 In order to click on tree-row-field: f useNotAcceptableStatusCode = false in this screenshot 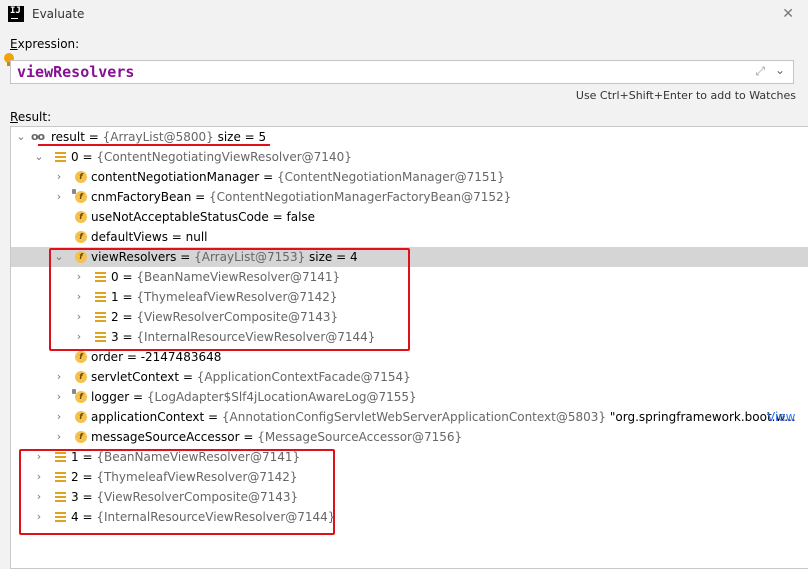, I will do `click(409, 217)`.